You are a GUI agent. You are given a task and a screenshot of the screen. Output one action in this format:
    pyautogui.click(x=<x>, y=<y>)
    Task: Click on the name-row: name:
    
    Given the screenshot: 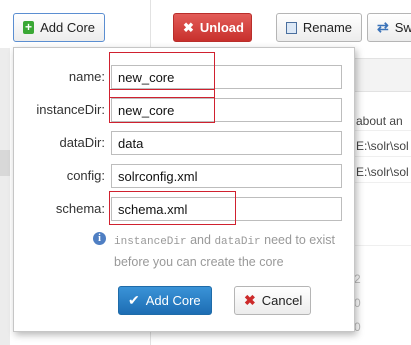 What is the action you would take?
    pyautogui.click(x=185, y=77)
    